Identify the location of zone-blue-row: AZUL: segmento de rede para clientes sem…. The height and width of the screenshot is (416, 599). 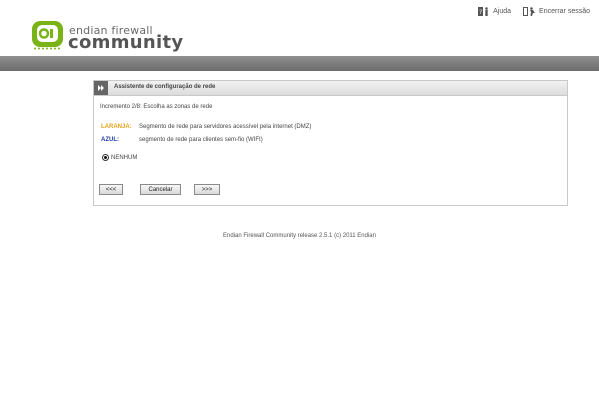
(182, 140).